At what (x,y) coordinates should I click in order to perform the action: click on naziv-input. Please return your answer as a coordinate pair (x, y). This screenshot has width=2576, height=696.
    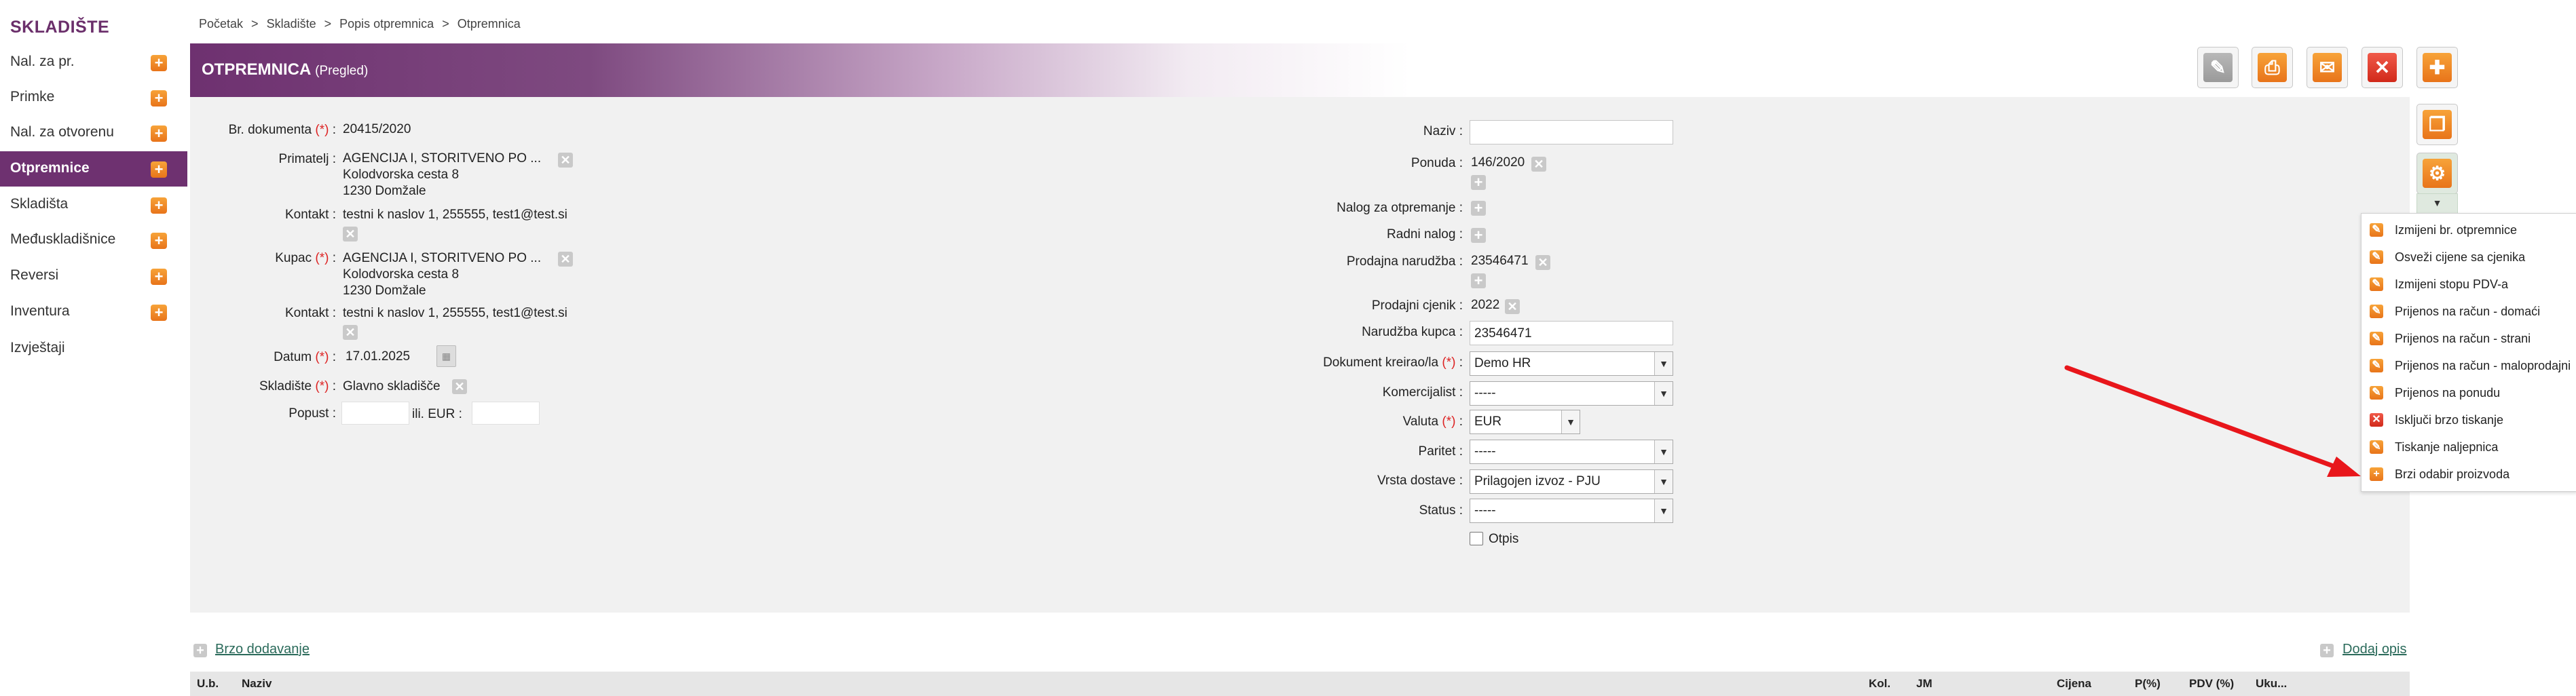
    Looking at the image, I should click on (1571, 132).